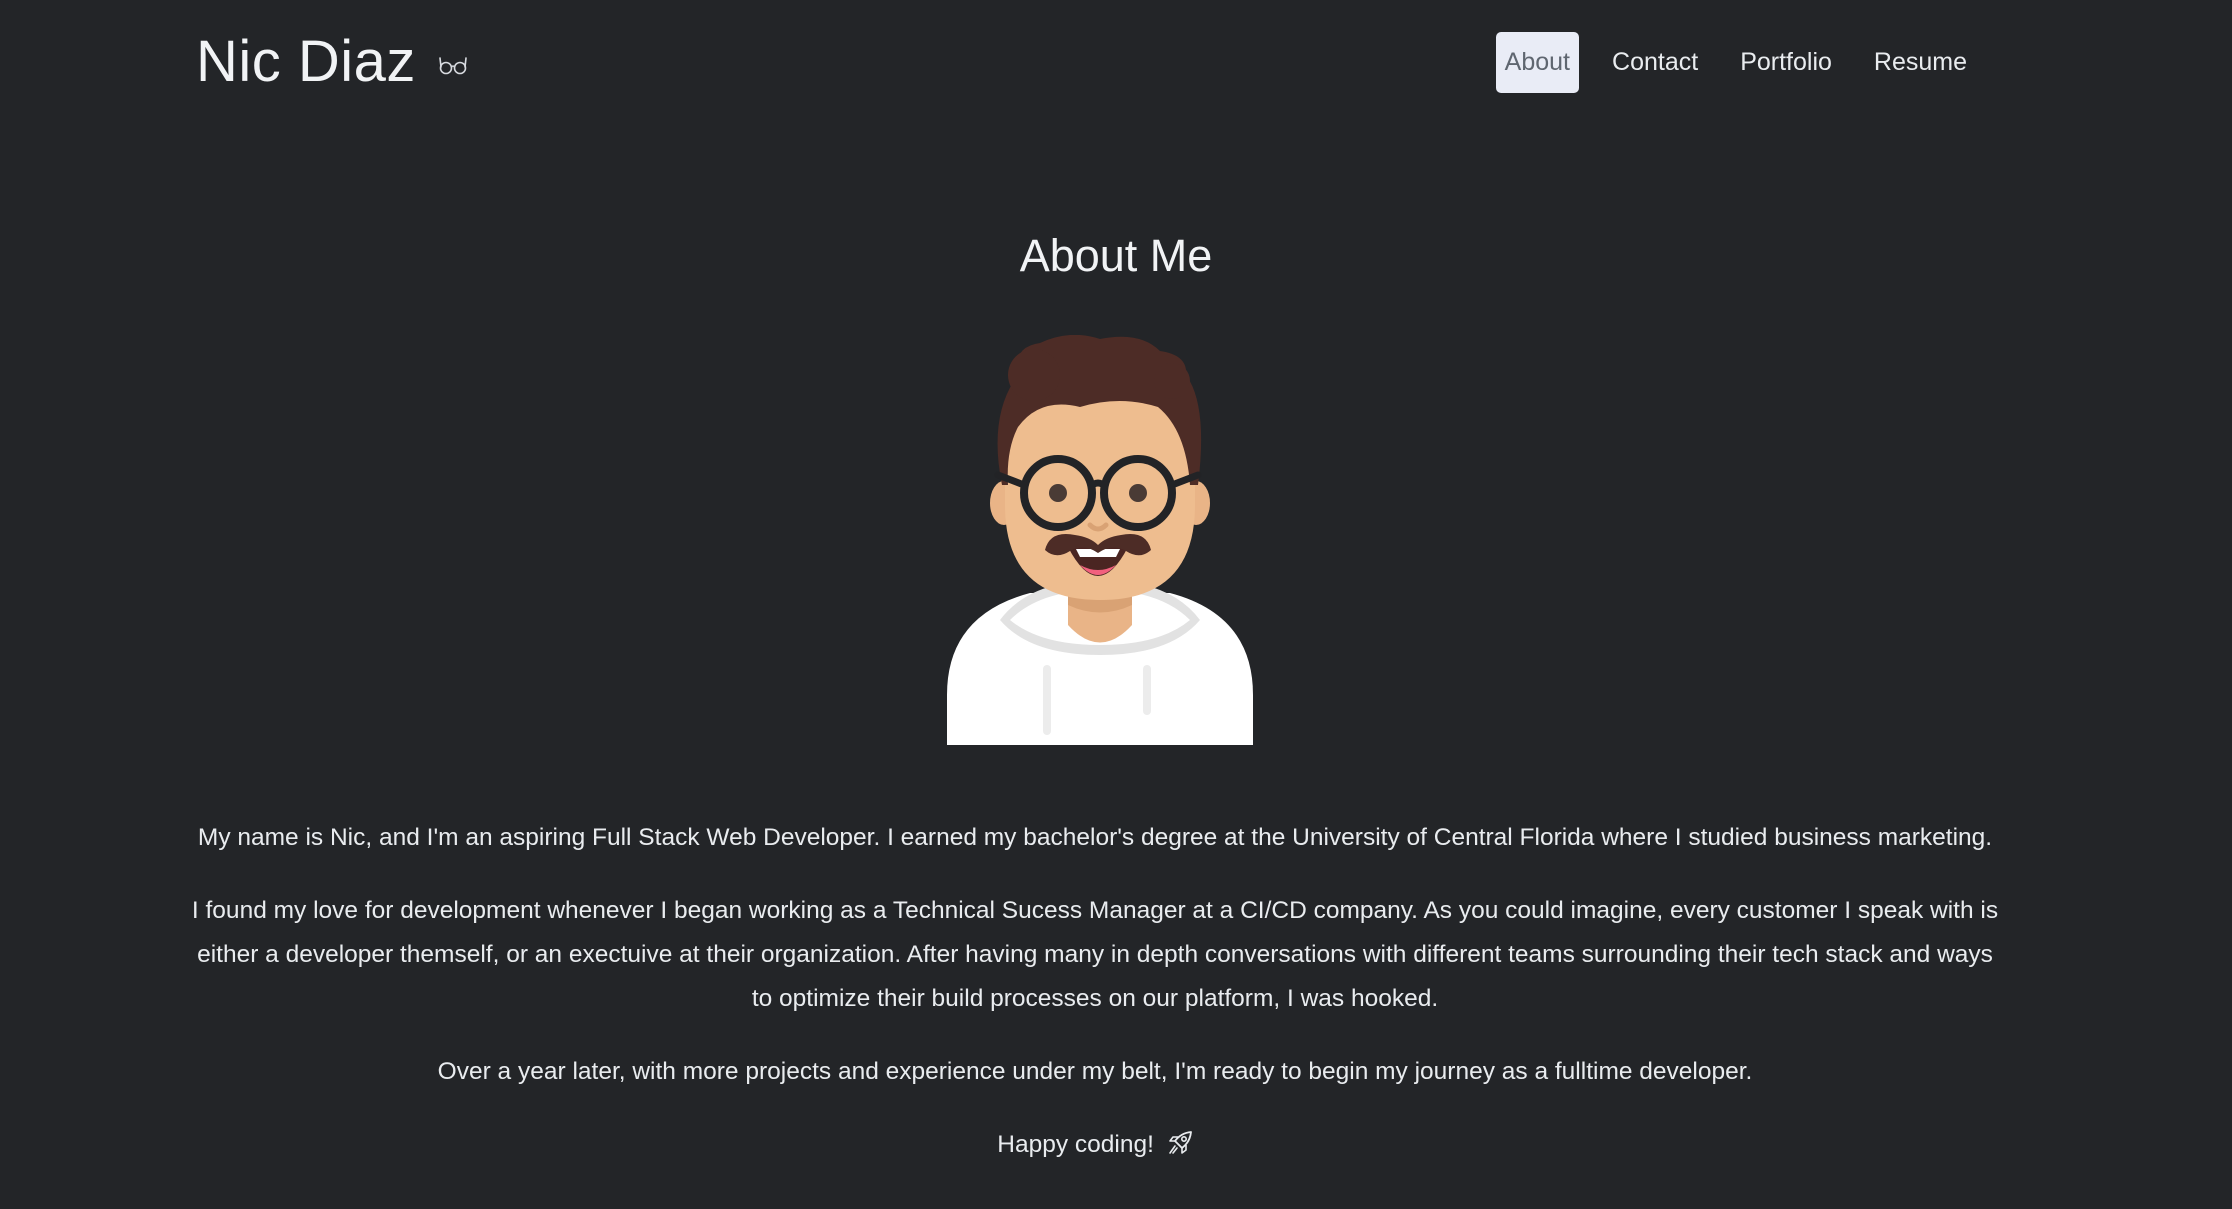  Describe the element at coordinates (1920, 62) in the screenshot. I see `nav-resume: Resume` at that location.